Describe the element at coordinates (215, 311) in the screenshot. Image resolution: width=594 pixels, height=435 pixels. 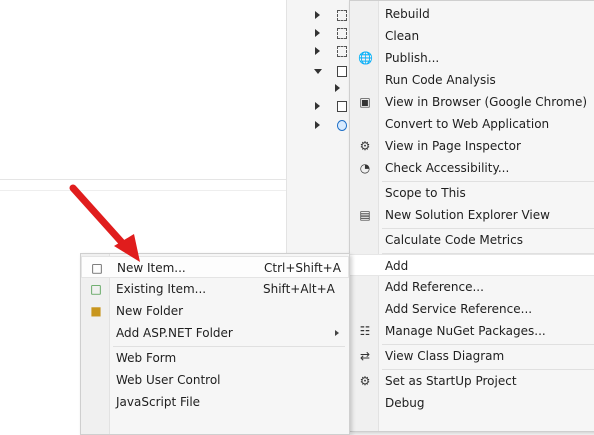
I see `submenu-item-new-folder: ■ New Folder` at that location.